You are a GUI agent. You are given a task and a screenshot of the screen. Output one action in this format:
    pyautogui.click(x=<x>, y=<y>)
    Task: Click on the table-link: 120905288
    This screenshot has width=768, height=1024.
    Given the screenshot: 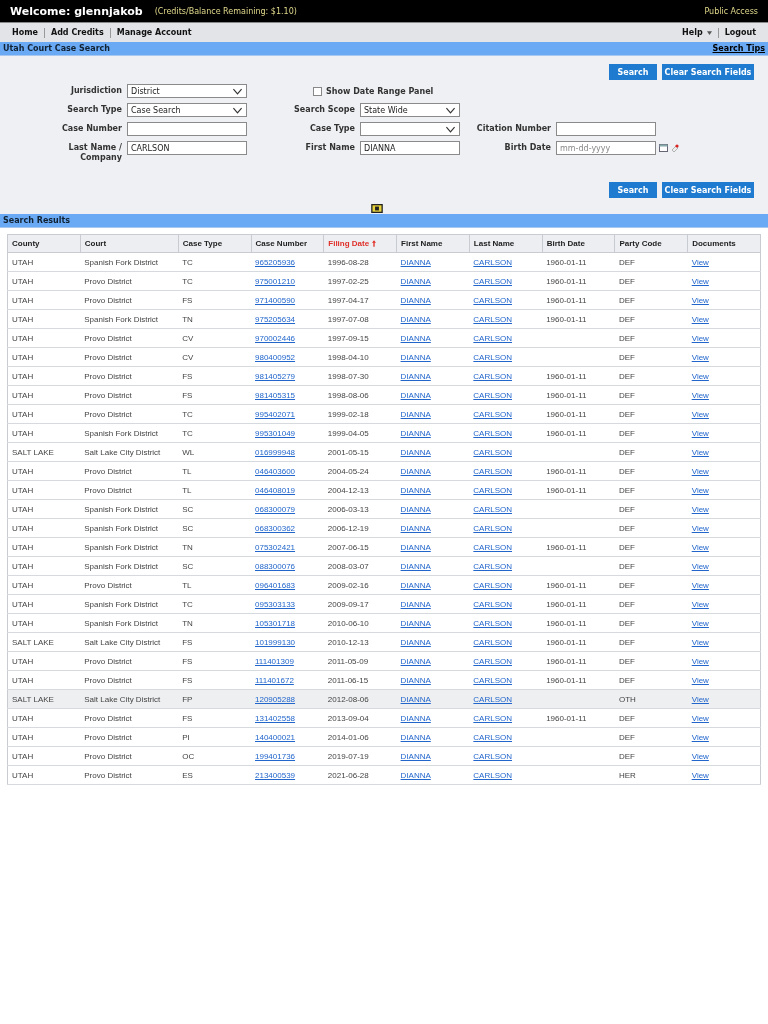 What is the action you would take?
    pyautogui.click(x=275, y=699)
    